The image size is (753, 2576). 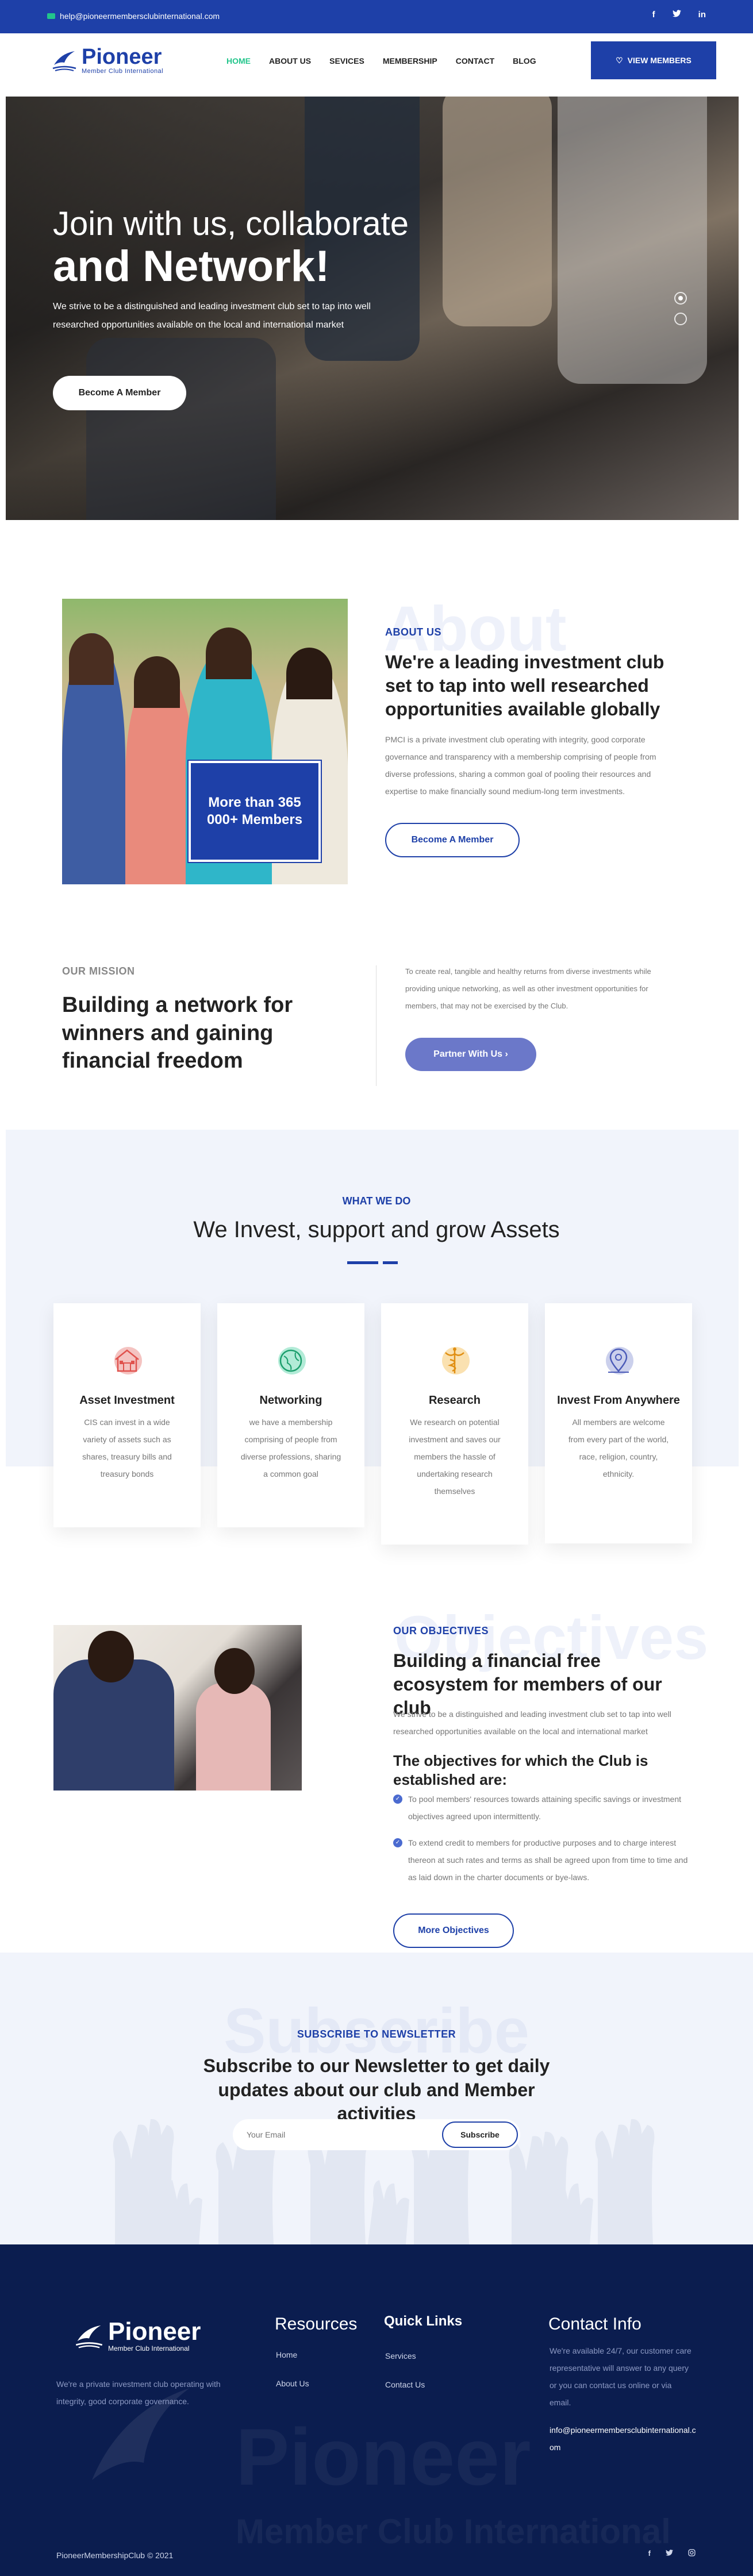 What do you see at coordinates (98, 971) in the screenshot?
I see `mission-eyebrow: OUR MISSION` at bounding box center [98, 971].